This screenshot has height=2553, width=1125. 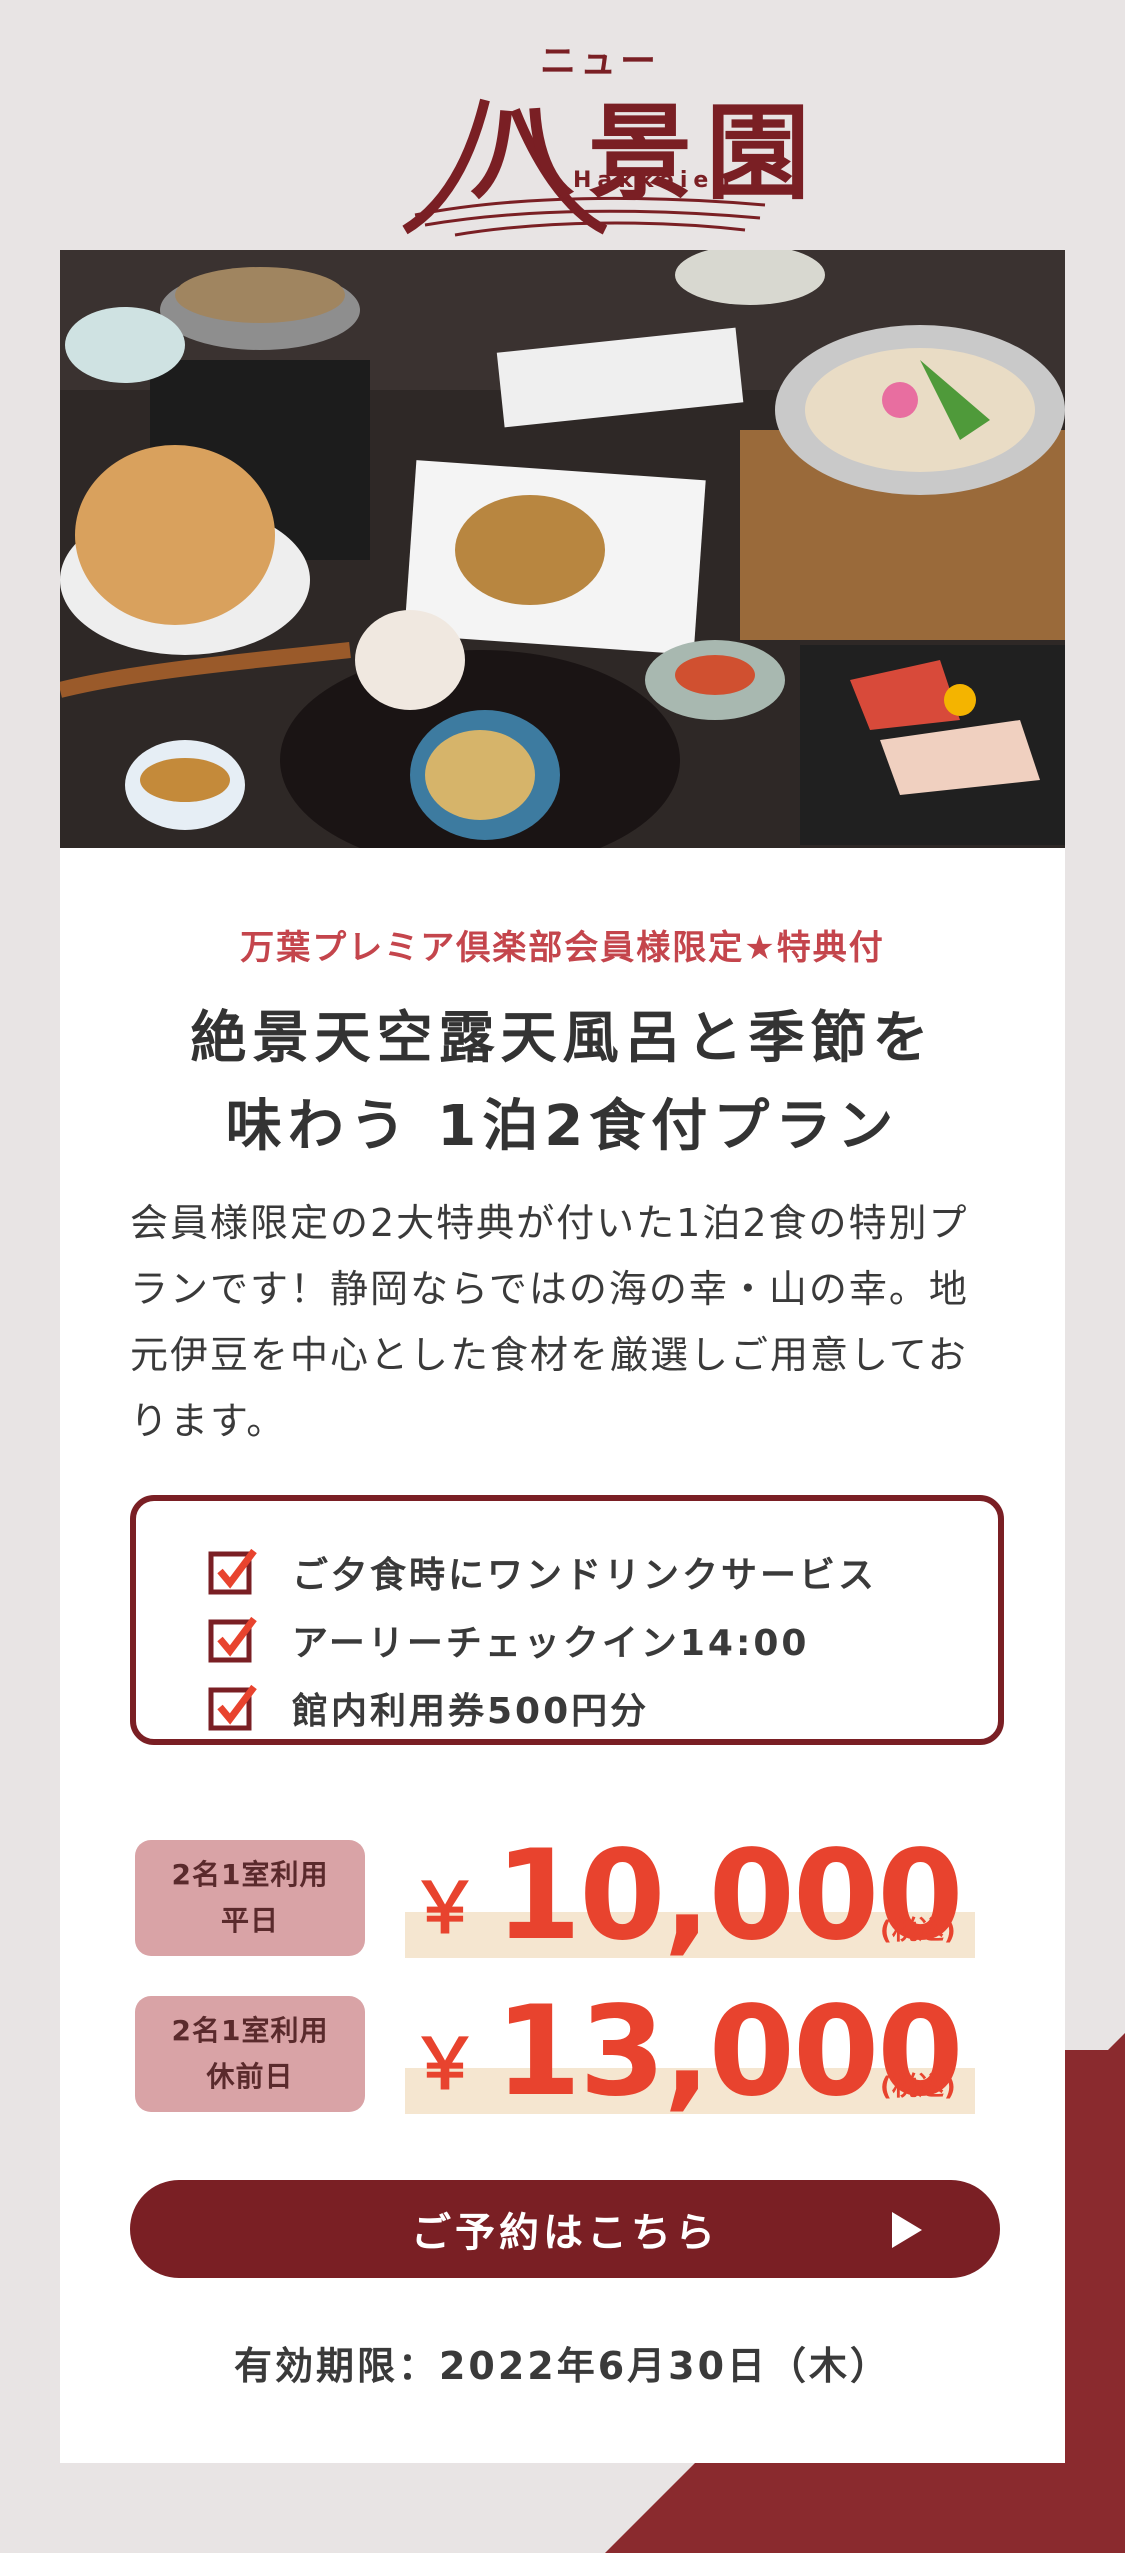 I want to click on logo-main-text: 八景園, so click(x=647, y=152).